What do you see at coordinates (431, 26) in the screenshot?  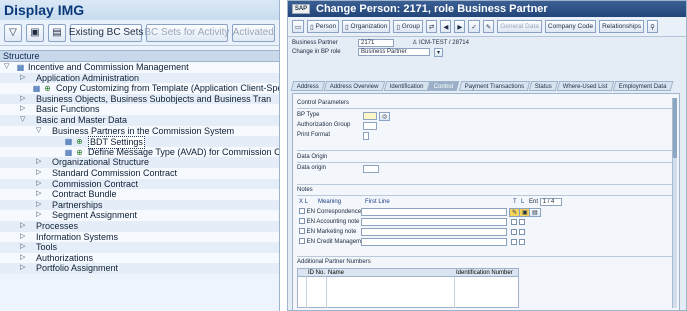 I see `switch-icon: ⇄` at bounding box center [431, 26].